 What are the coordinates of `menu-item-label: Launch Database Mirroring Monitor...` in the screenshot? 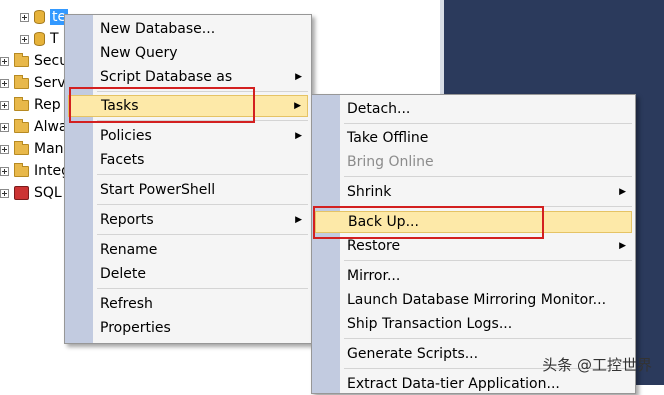 It's located at (477, 300).